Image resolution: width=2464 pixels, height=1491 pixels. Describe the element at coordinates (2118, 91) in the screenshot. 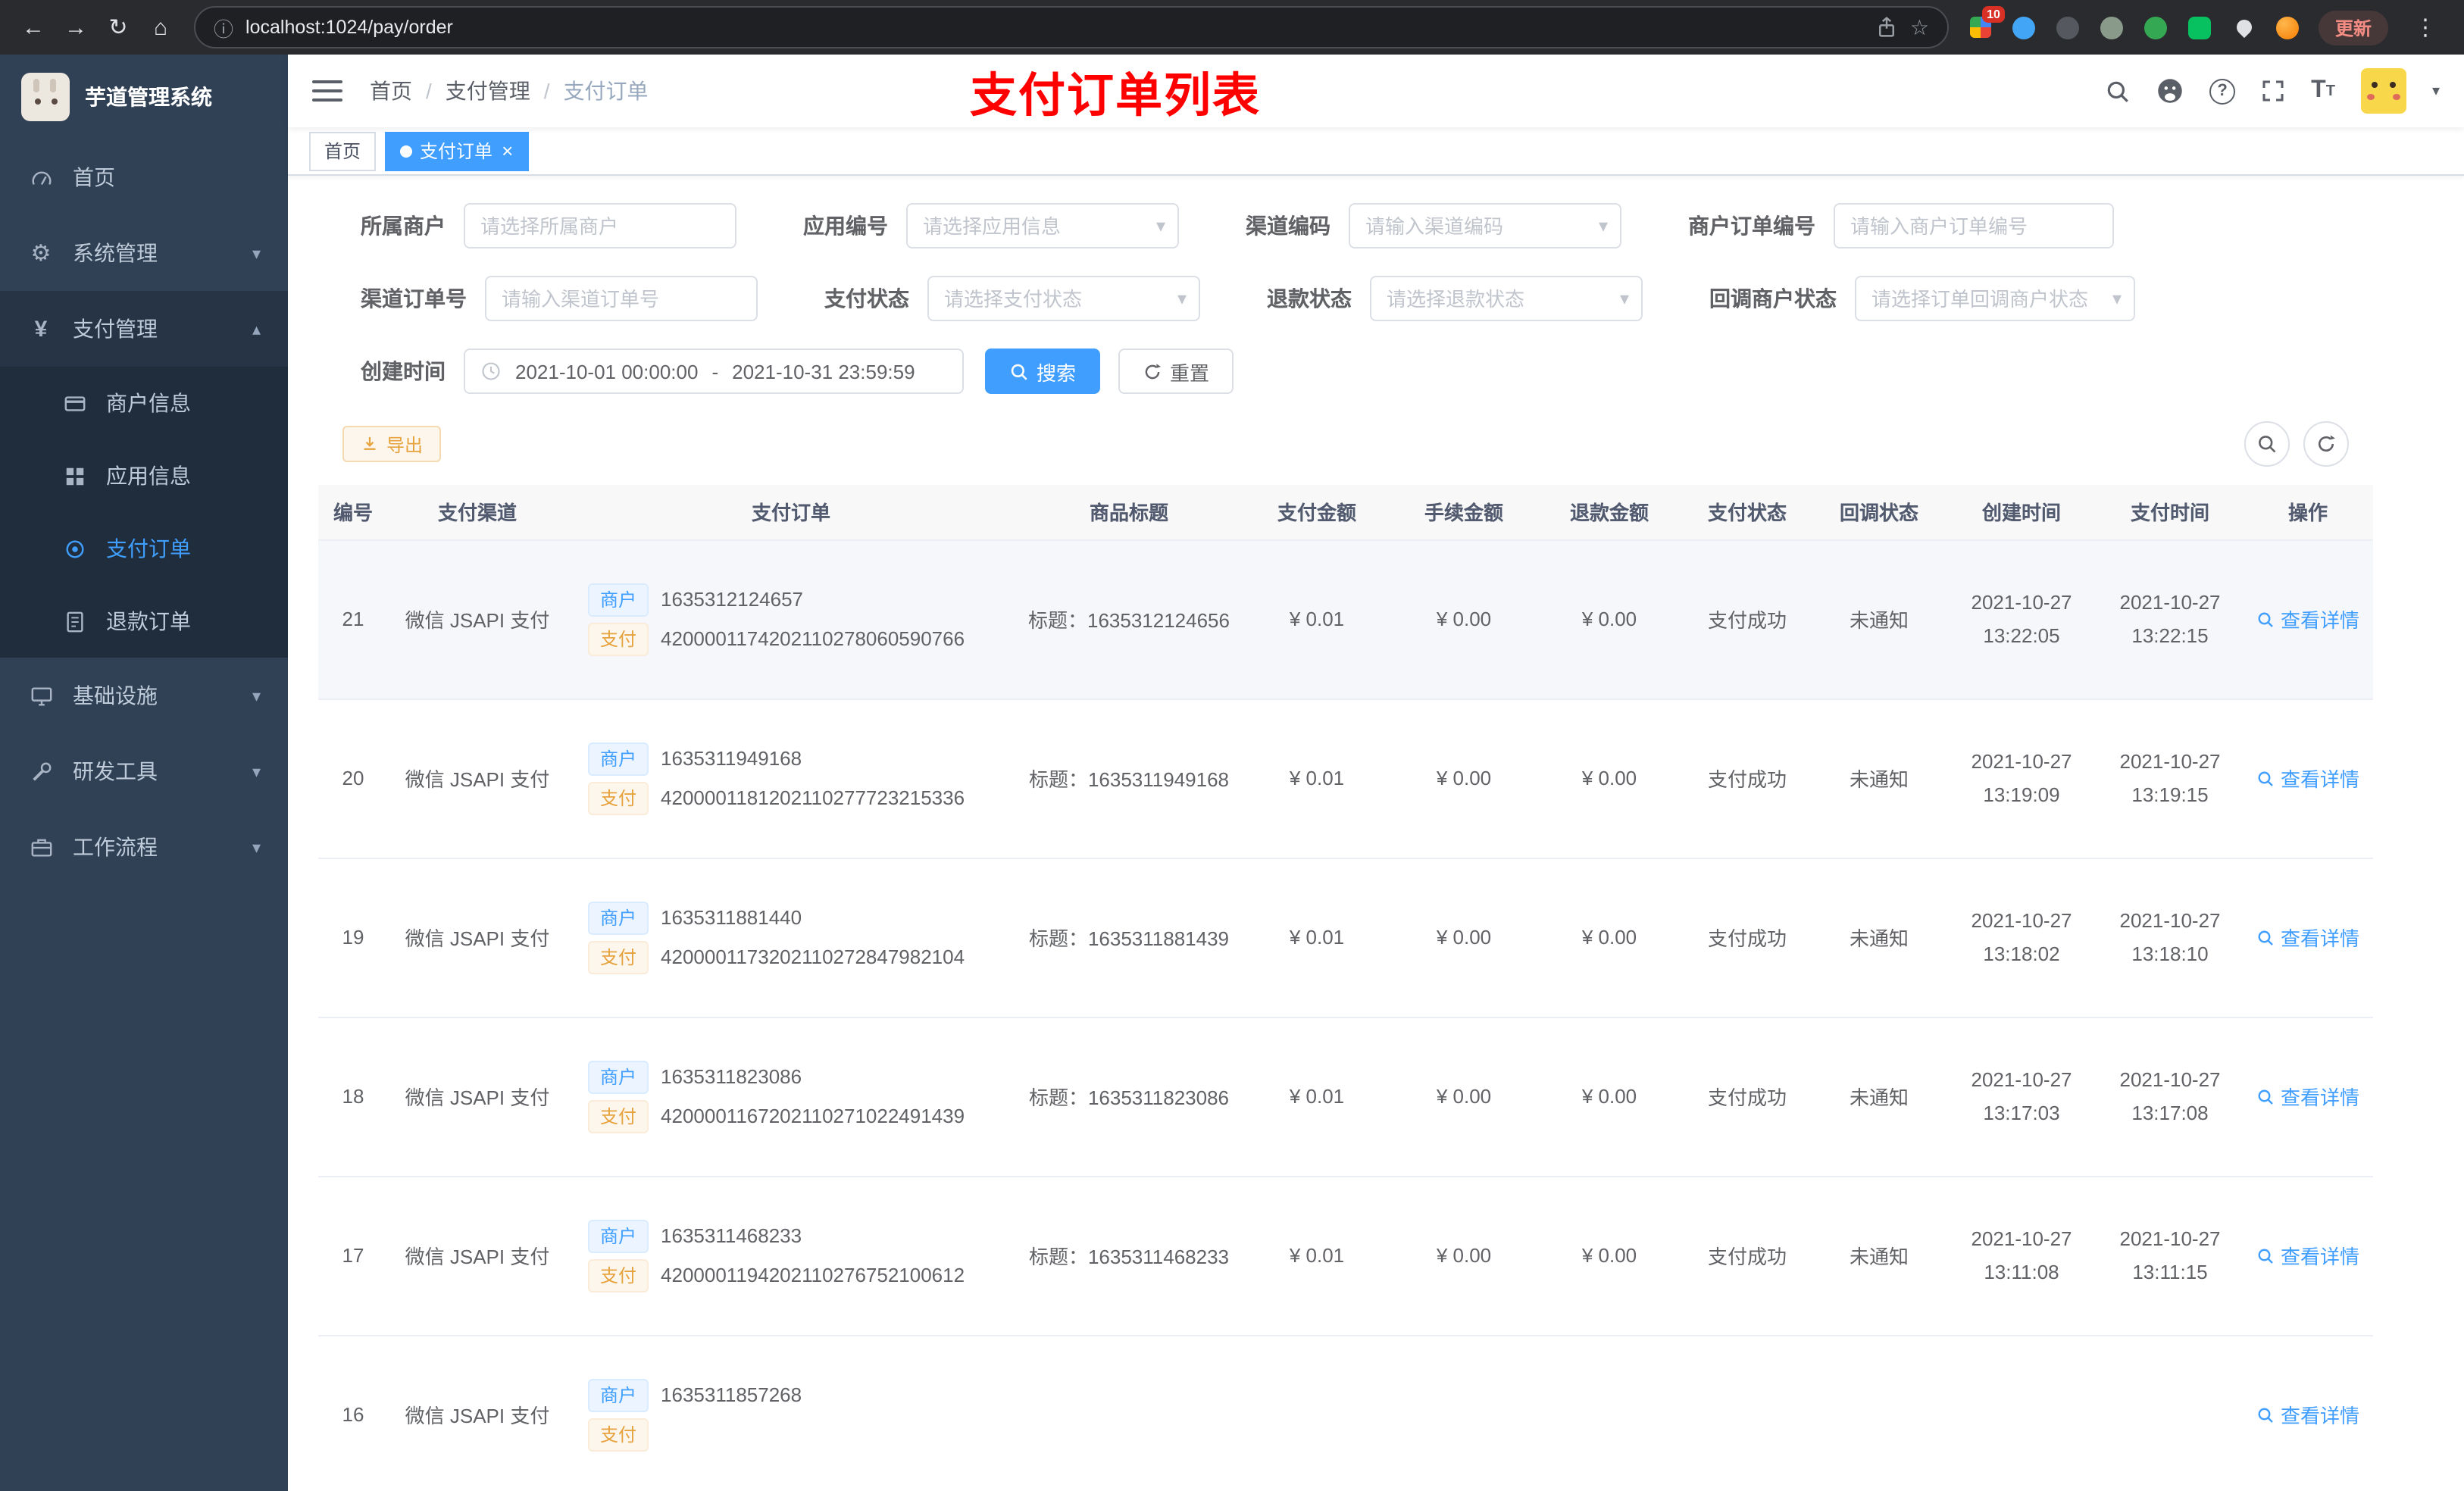

I see `search-icon` at that location.